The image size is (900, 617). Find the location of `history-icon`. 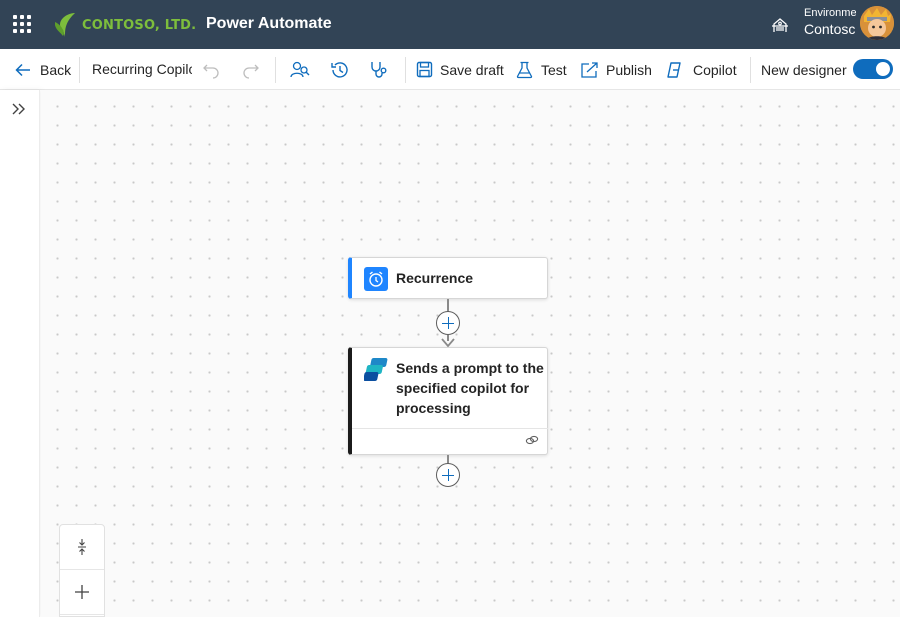

history-icon is located at coordinates (339, 69).